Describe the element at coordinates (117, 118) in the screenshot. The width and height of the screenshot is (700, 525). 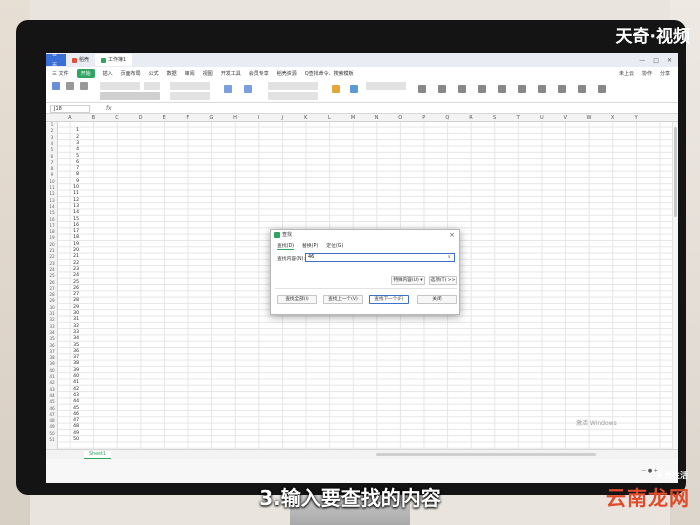
I see `column-header: C` at that location.